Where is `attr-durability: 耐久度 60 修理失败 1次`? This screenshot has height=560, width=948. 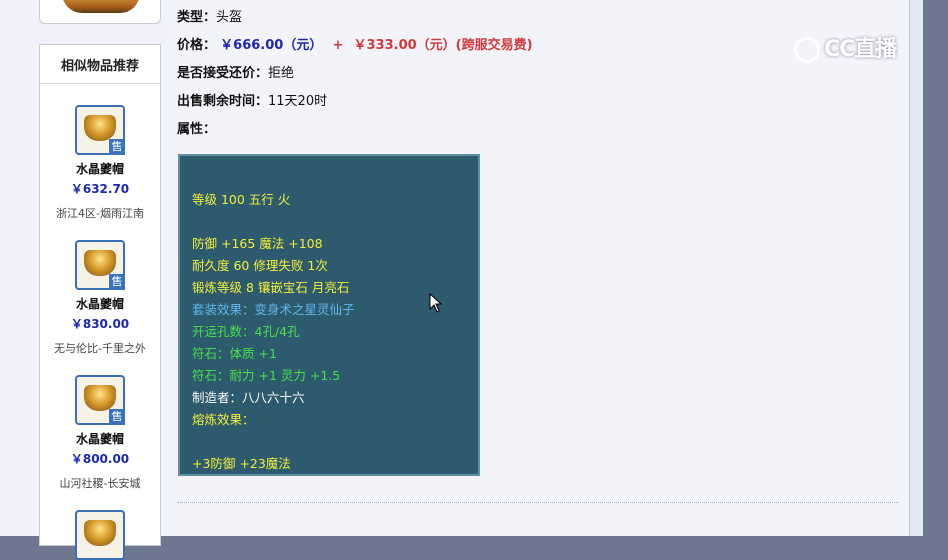
attr-durability: 耐久度 60 修理失败 1次 is located at coordinates (260, 265).